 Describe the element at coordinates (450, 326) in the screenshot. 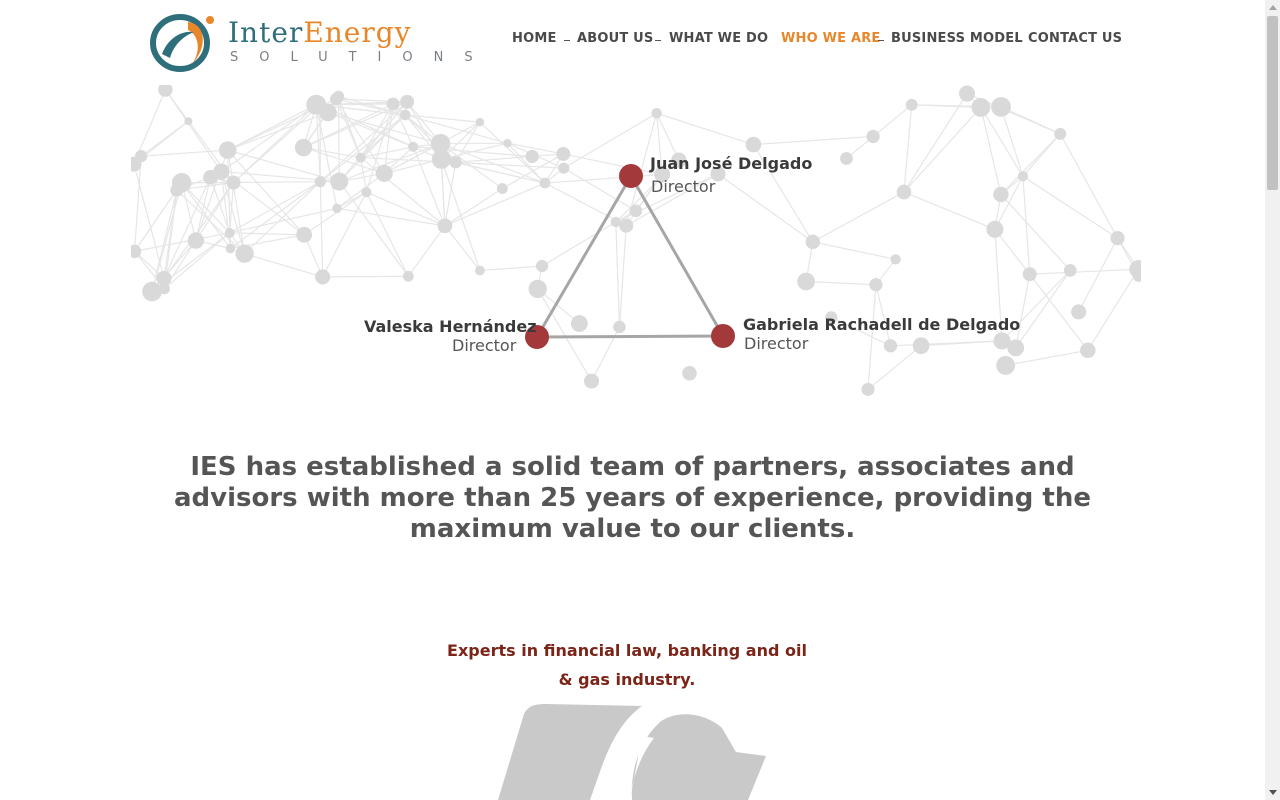

I see `director-name-valeska: Valeska Hernández` at that location.